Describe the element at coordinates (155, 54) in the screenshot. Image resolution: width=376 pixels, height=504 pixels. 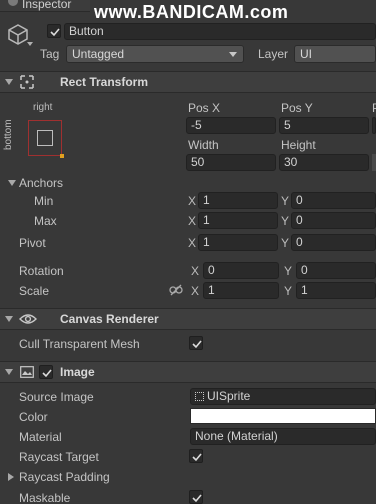
I see `tag-dropdown: Untagged` at that location.